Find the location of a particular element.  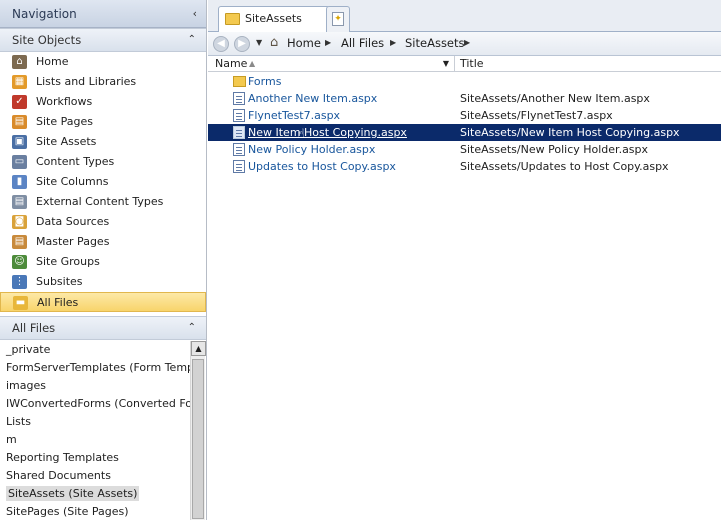

sidebar-item-site-columns: ▮ Site Columns is located at coordinates (103, 182).